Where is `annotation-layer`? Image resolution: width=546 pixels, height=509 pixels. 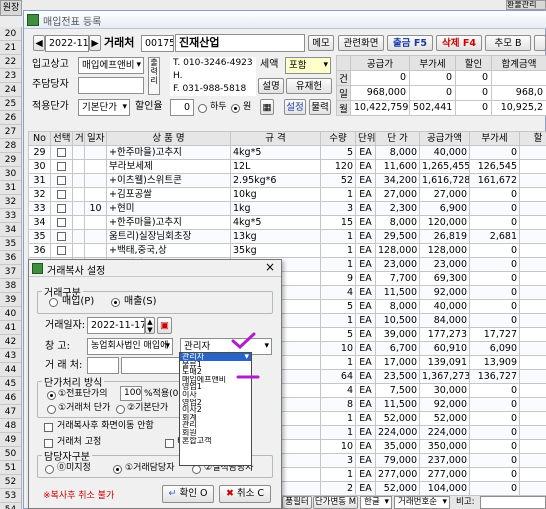 annotation-layer is located at coordinates (245, 355).